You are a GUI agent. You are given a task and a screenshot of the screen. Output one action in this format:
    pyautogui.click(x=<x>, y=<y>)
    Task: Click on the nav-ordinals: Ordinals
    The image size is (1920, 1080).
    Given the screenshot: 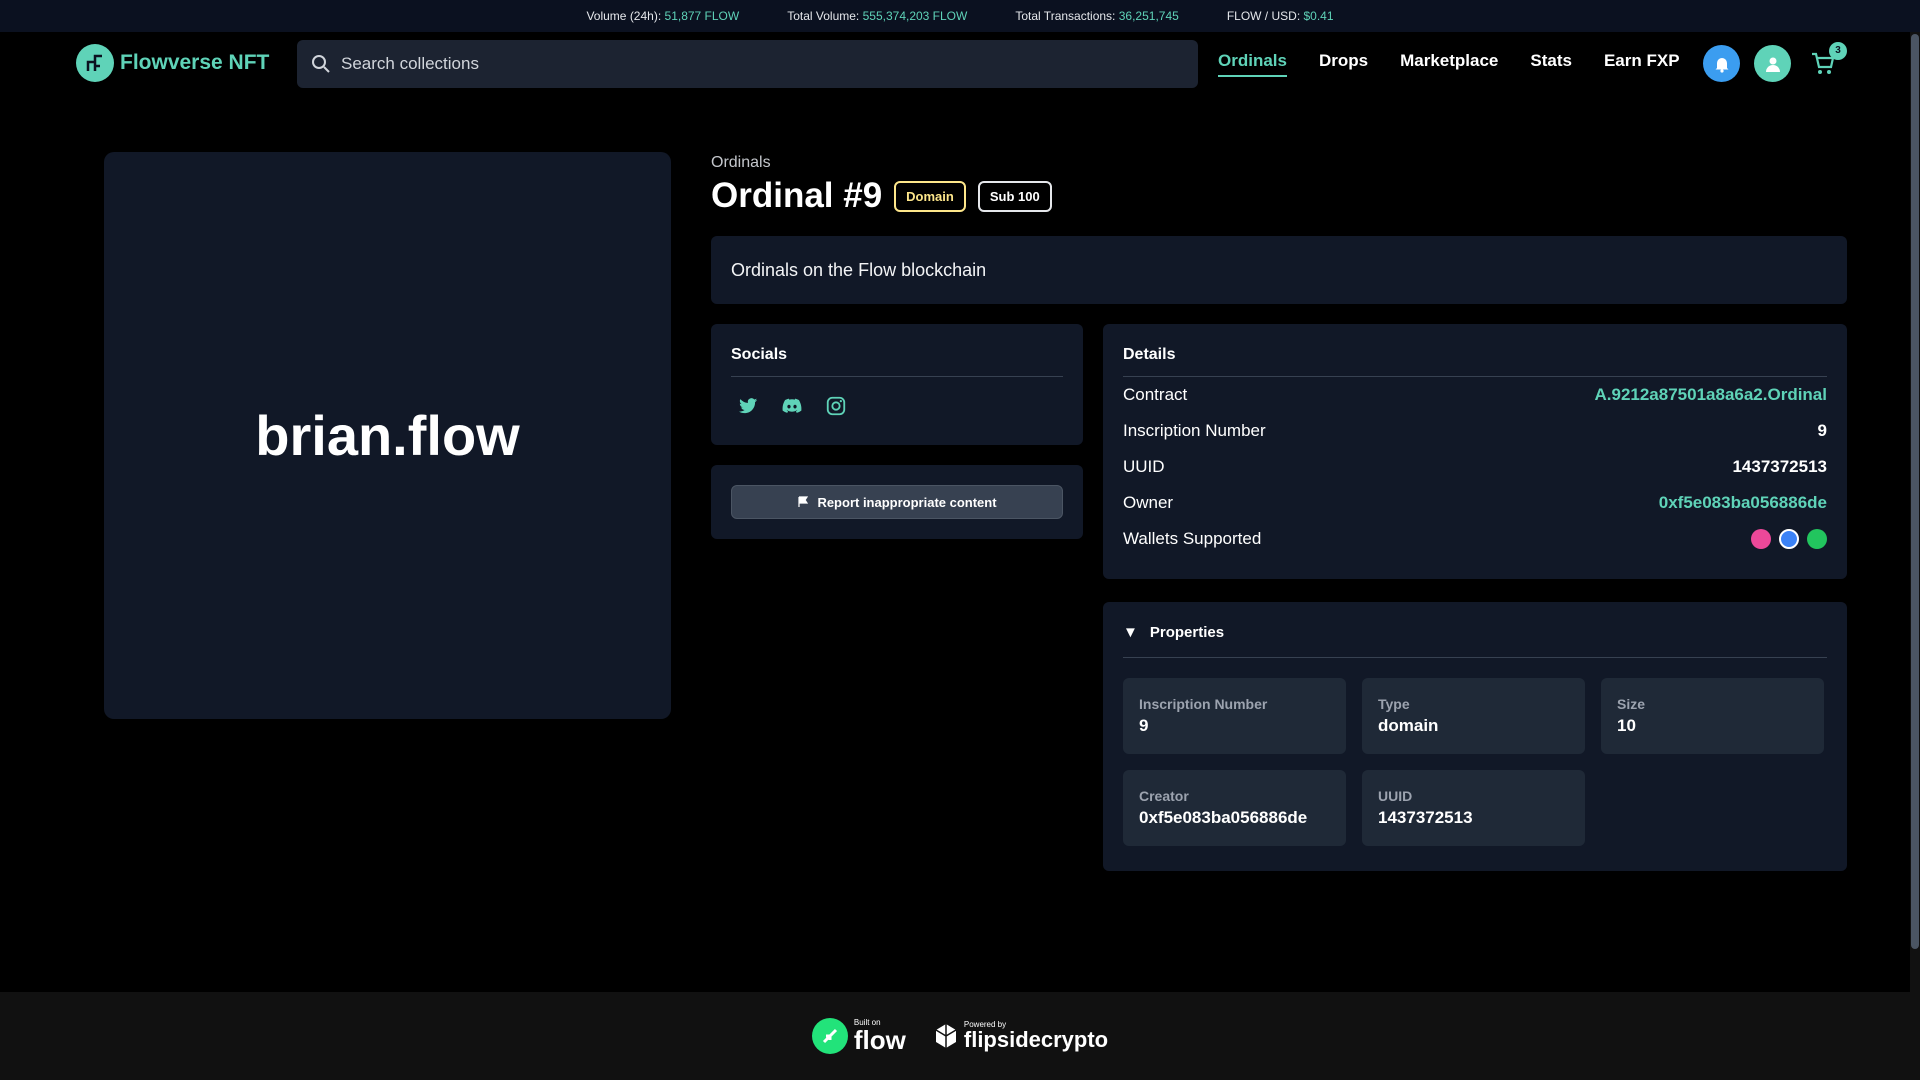 What is the action you would take?
    pyautogui.click(x=1252, y=64)
    